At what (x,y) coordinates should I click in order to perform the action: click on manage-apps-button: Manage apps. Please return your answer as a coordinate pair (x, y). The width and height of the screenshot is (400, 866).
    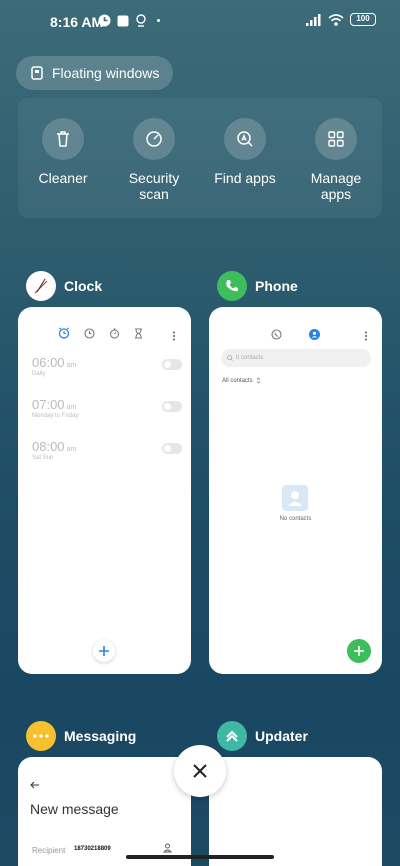
    Looking at the image, I should click on (336, 160).